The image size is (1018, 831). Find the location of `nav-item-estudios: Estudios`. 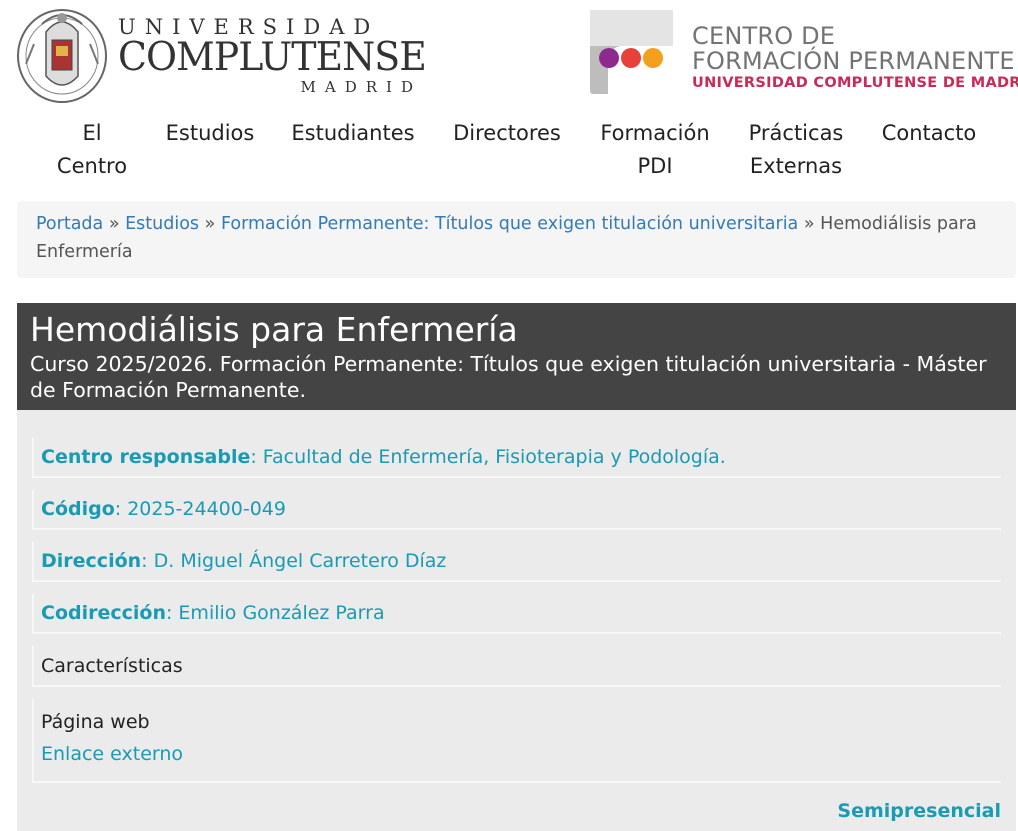

nav-item-estudios: Estudios is located at coordinates (210, 133).